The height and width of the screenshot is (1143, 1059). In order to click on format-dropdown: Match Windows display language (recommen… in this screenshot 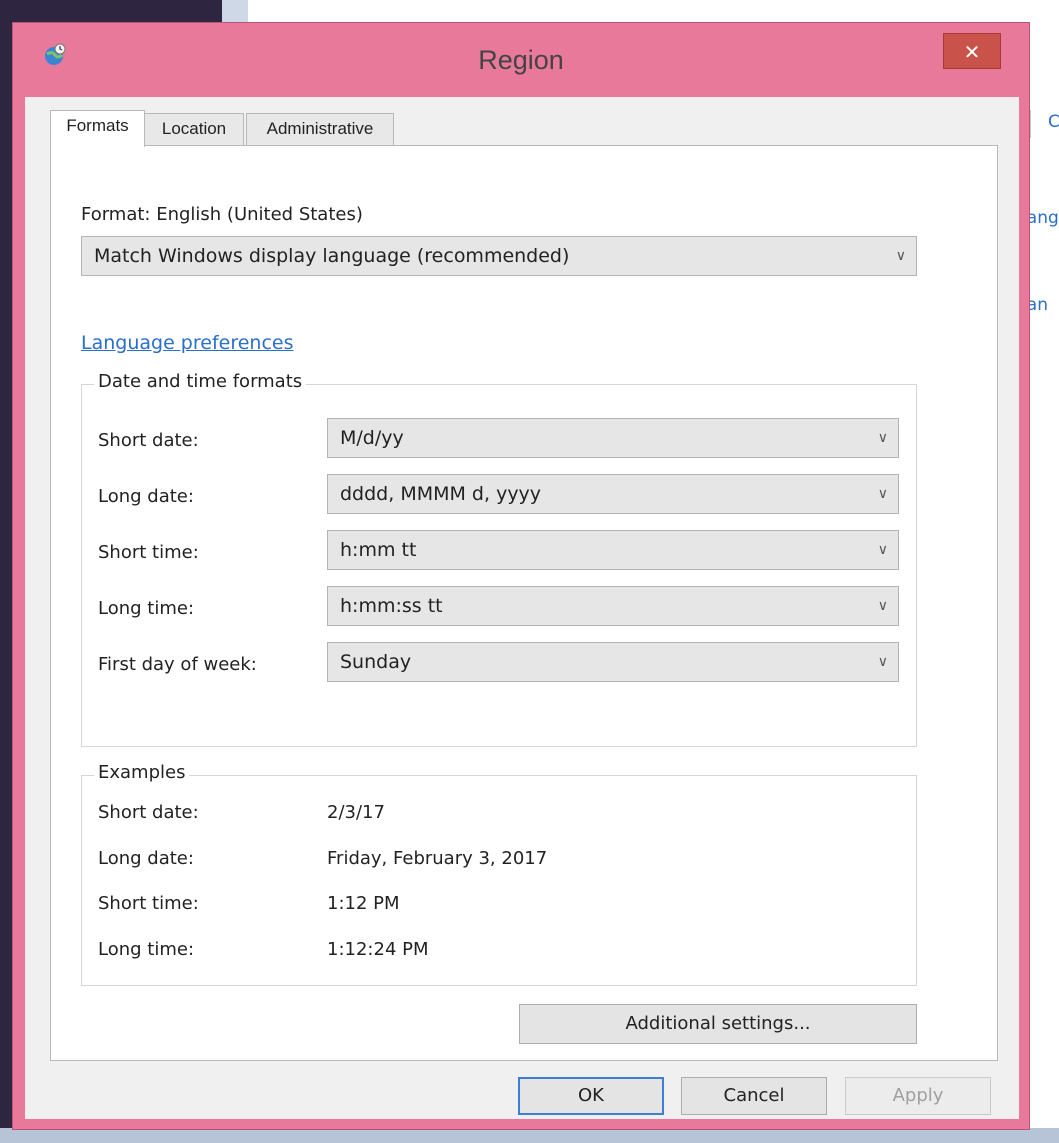, I will do `click(499, 256)`.